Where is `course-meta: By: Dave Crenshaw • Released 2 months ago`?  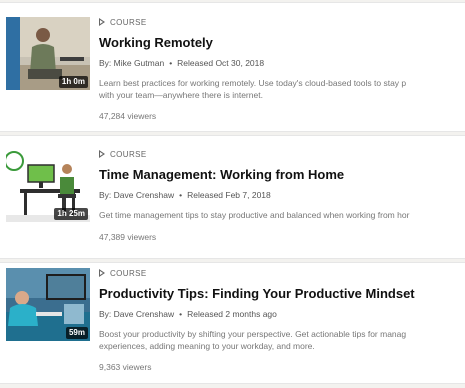
course-meta: By: Dave Crenshaw • Released 2 months ago is located at coordinates (282, 314).